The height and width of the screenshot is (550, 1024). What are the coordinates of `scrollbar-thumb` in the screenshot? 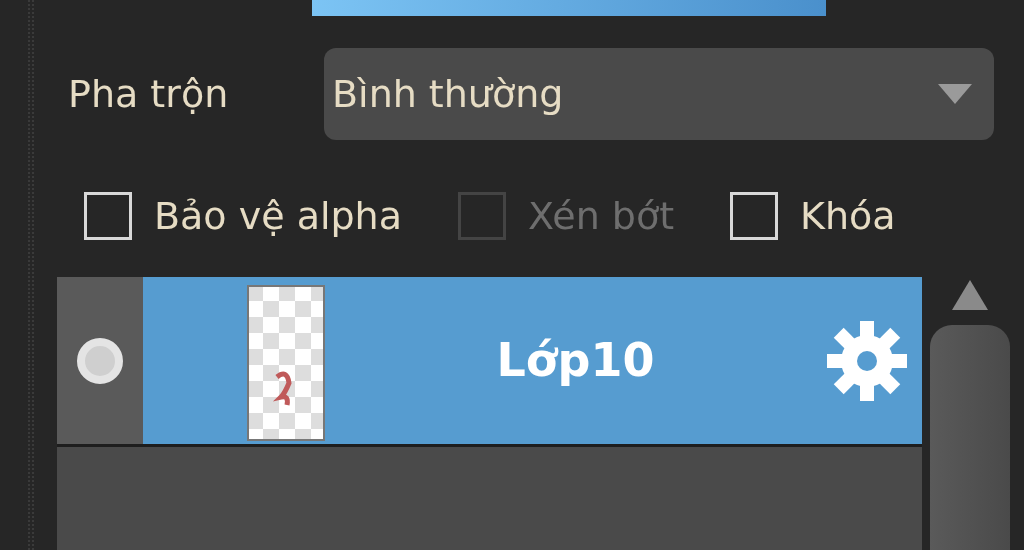 It's located at (970, 437).